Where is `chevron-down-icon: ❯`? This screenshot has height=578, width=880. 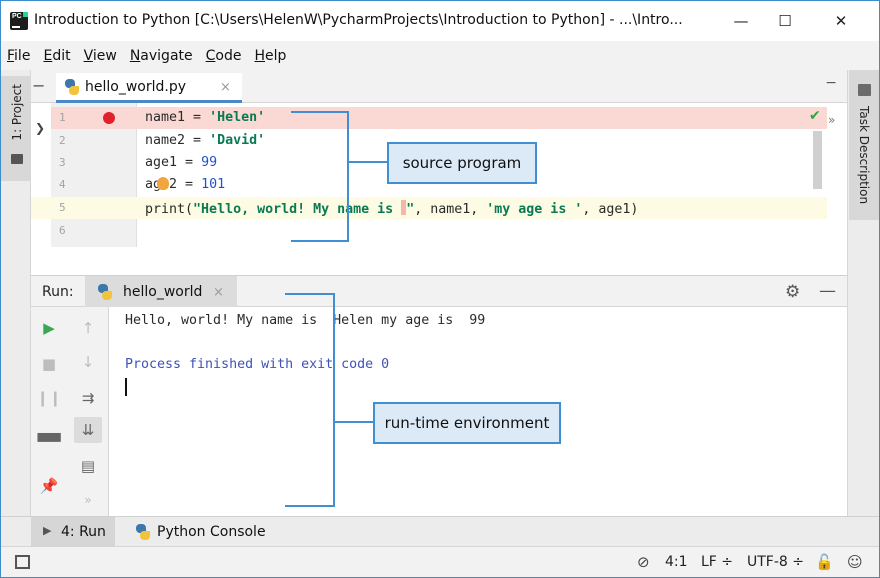 chevron-down-icon: ❯ is located at coordinates (40, 128).